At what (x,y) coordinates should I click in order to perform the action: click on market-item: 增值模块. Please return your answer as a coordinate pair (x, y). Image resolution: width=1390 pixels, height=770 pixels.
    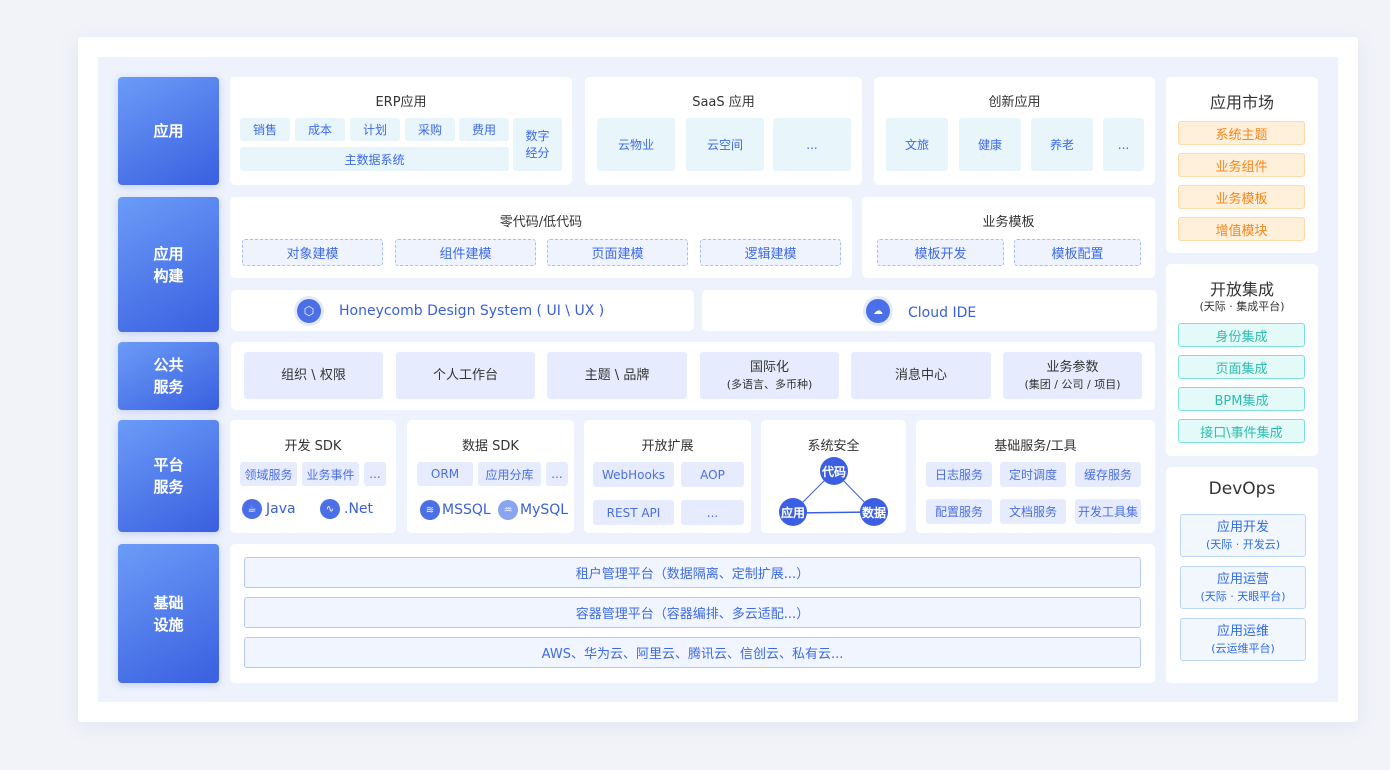
    Looking at the image, I should click on (1241, 229).